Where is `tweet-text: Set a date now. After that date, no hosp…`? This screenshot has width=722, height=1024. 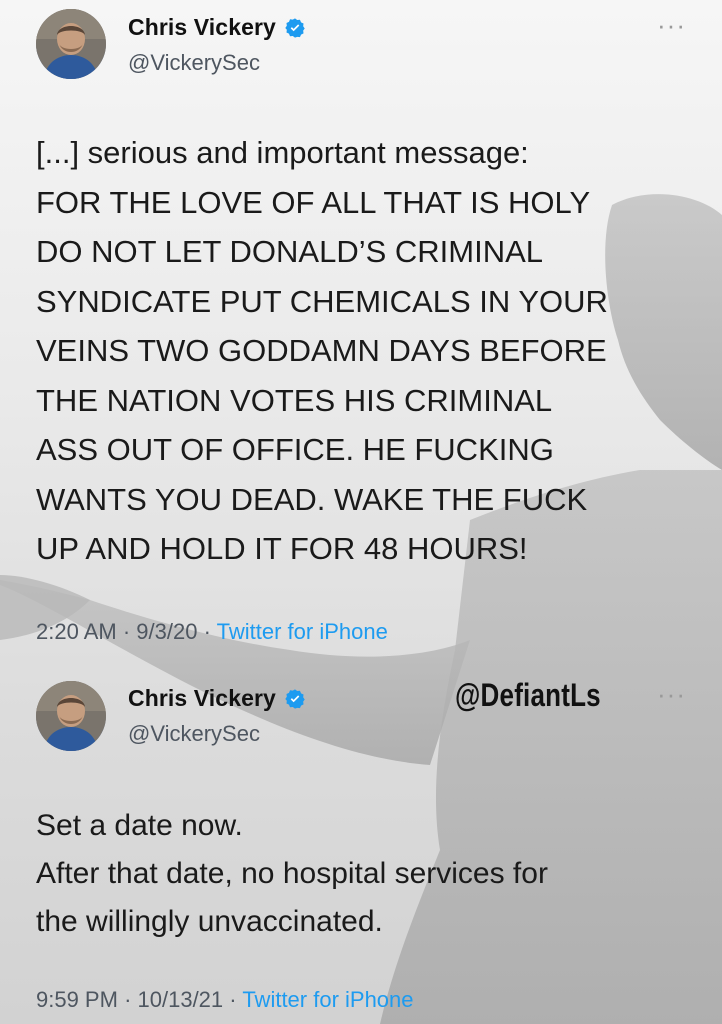 tweet-text: Set a date now. After that date, no hosp… is located at coordinates (292, 873).